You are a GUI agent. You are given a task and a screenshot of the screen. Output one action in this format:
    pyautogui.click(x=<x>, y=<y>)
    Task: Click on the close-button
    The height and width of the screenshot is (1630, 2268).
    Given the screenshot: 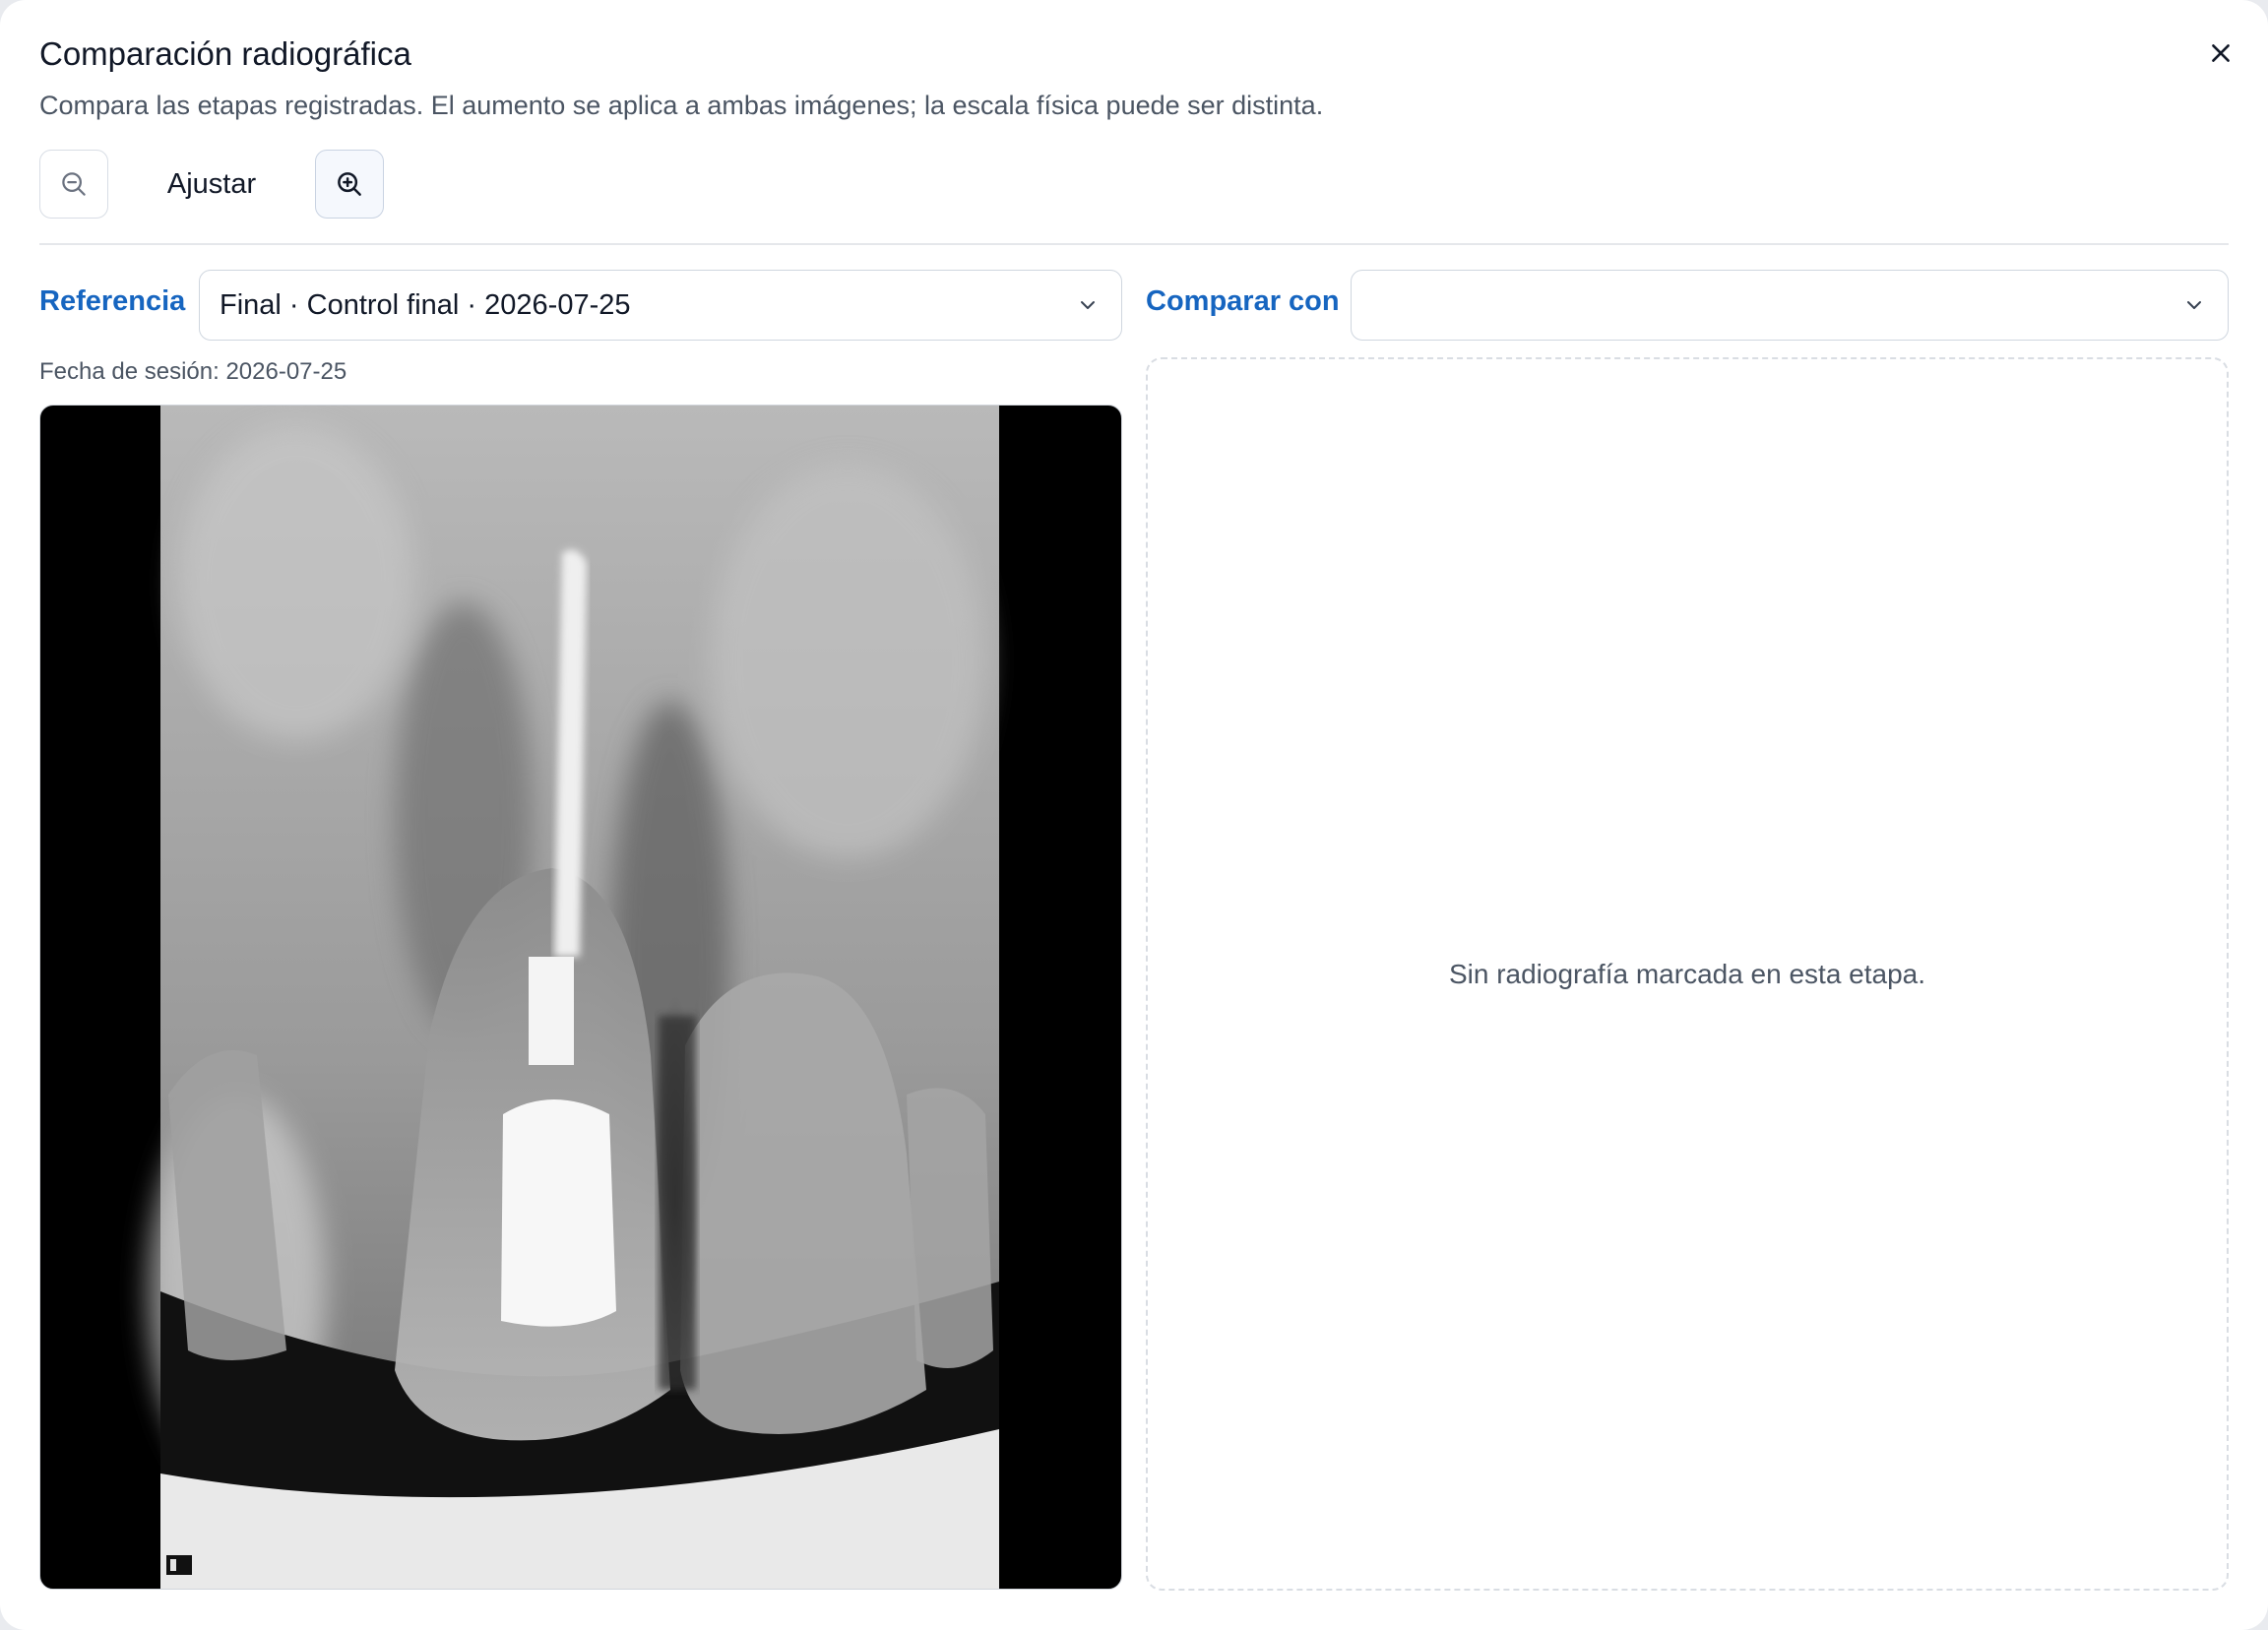 What is the action you would take?
    pyautogui.click(x=2220, y=53)
    